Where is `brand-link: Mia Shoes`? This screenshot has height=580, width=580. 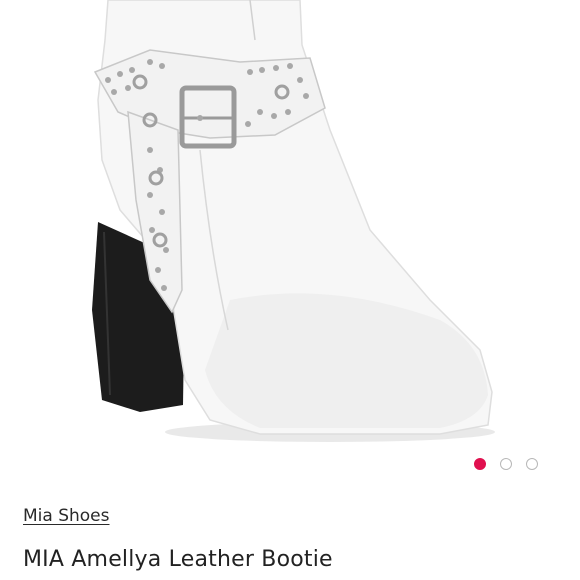
brand-link: Mia Shoes is located at coordinates (66, 516).